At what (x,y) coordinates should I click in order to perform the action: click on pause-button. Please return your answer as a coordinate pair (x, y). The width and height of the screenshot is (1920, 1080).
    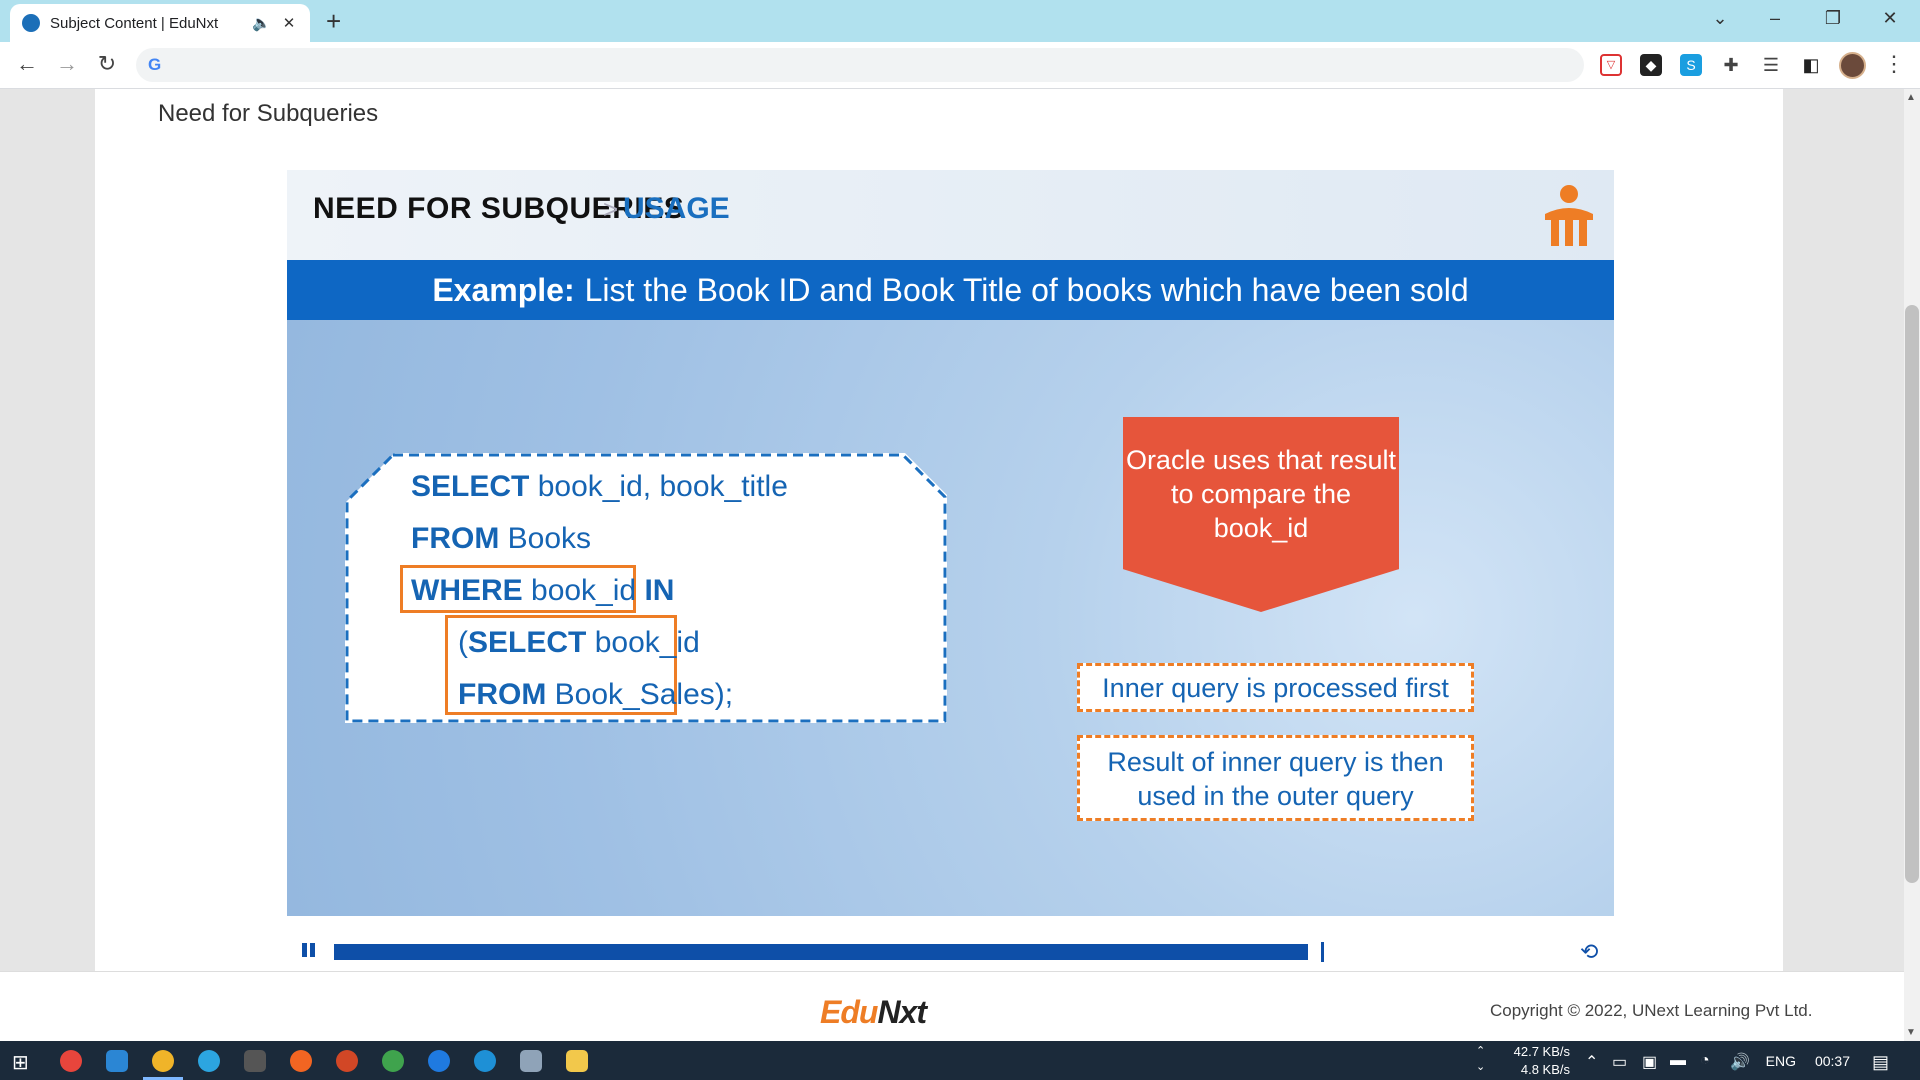
    Looking at the image, I should click on (310, 951).